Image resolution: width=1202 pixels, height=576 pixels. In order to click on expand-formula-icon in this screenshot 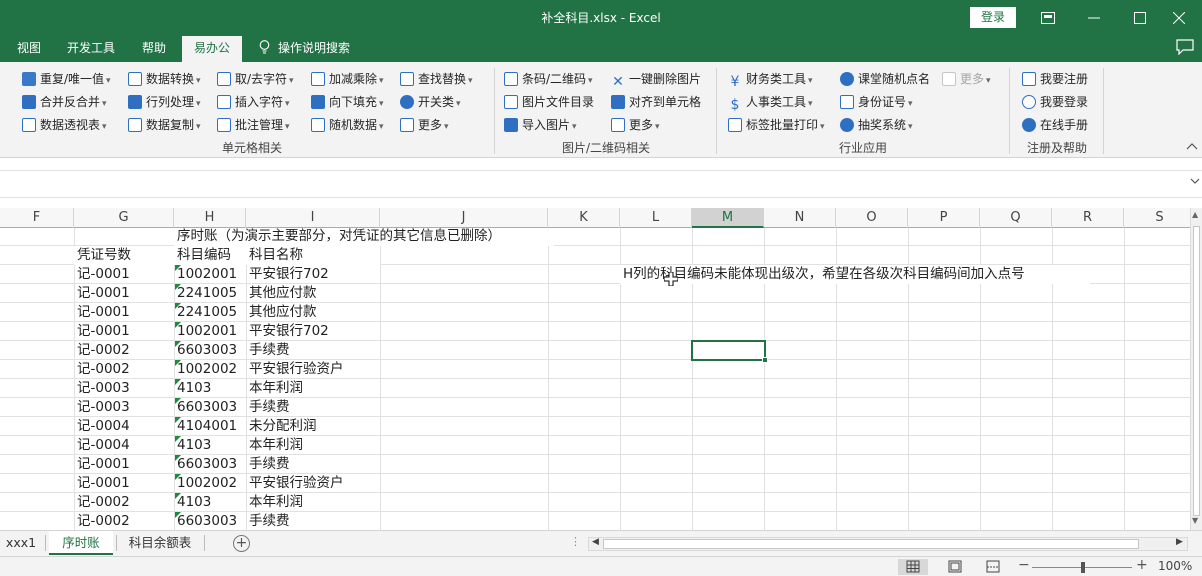, I will do `click(1195, 182)`.